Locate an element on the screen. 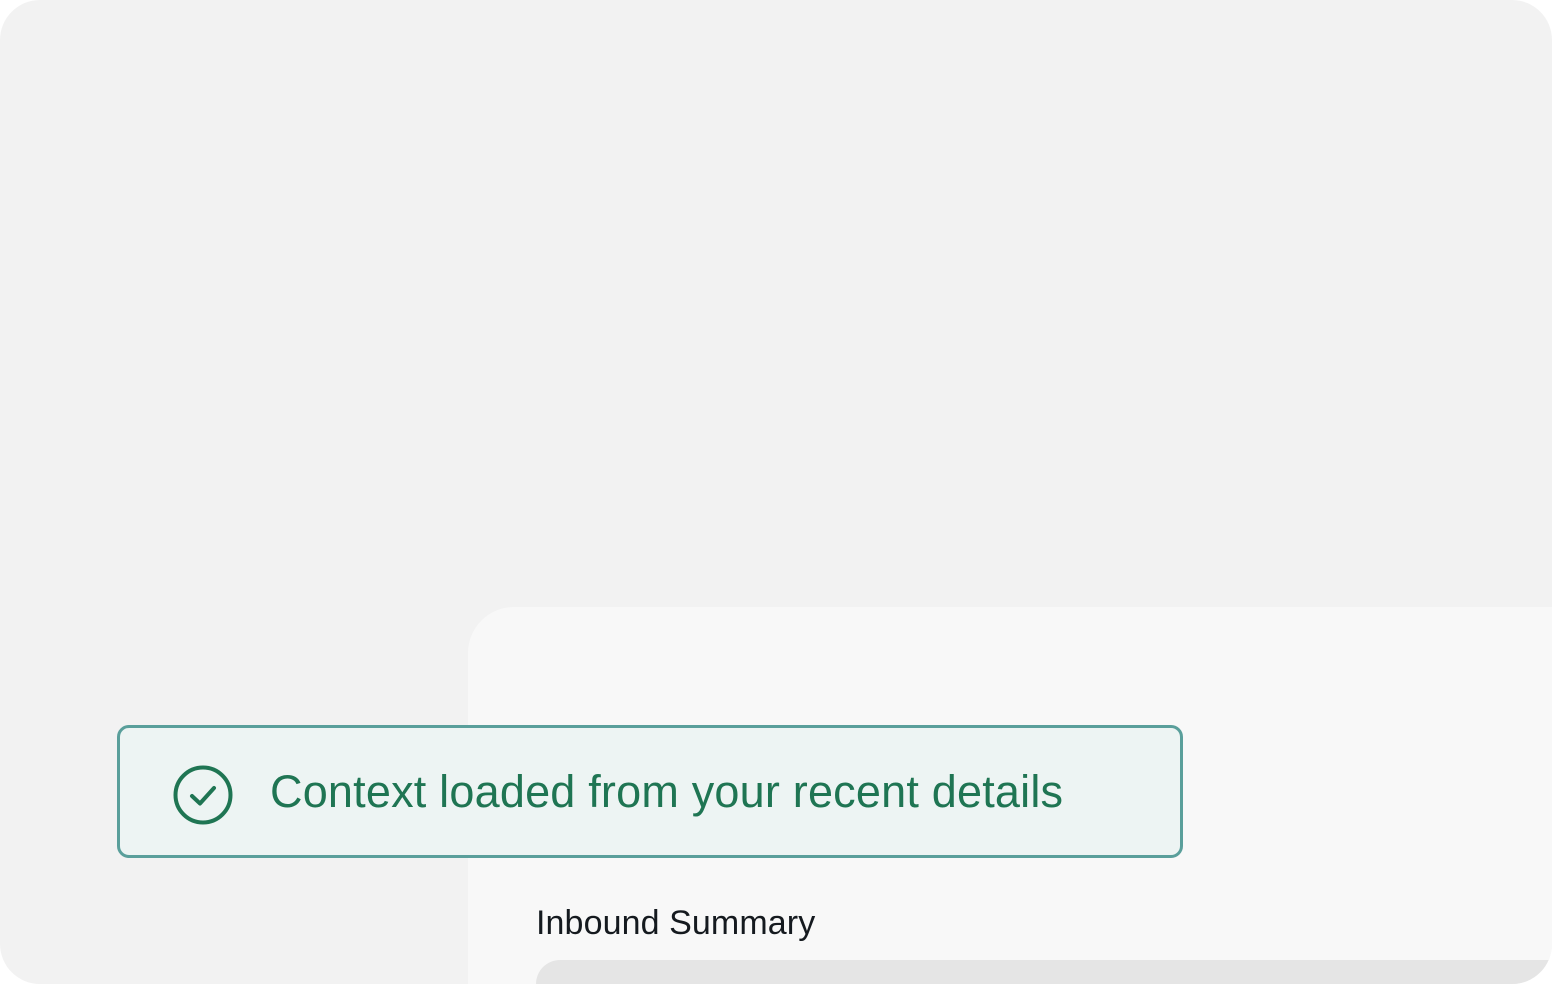 Image resolution: width=1552 pixels, height=984 pixels. toast-message: Context loaded from your recent details is located at coordinates (667, 791).